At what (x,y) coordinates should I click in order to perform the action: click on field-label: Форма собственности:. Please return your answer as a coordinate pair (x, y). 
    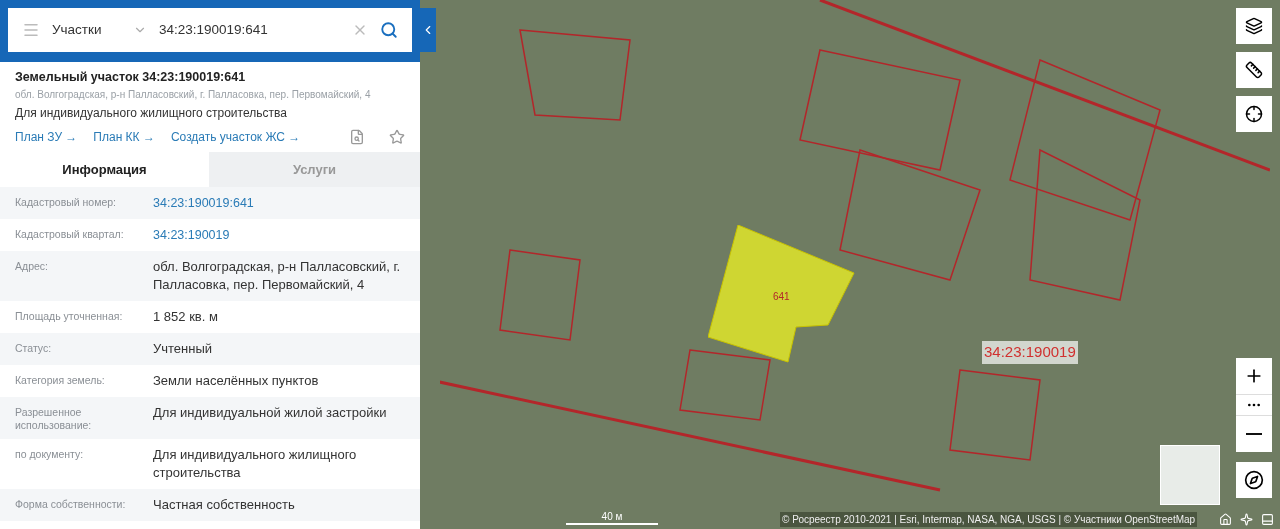
    Looking at the image, I should click on (71, 504).